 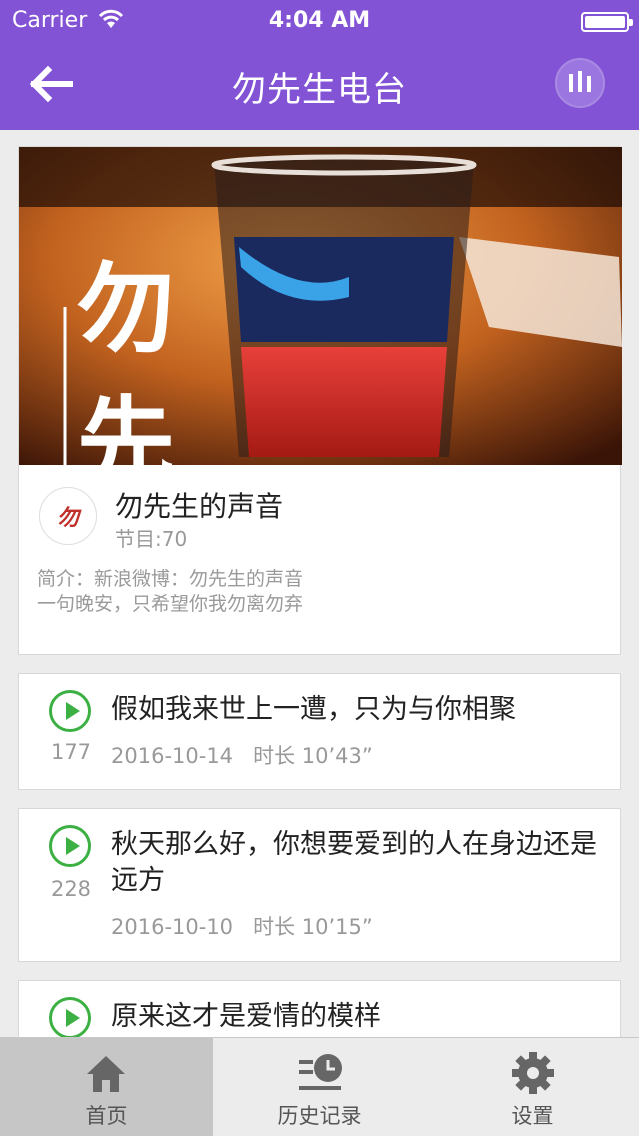 I want to click on status-time: 4:04 AM, so click(x=319, y=20).